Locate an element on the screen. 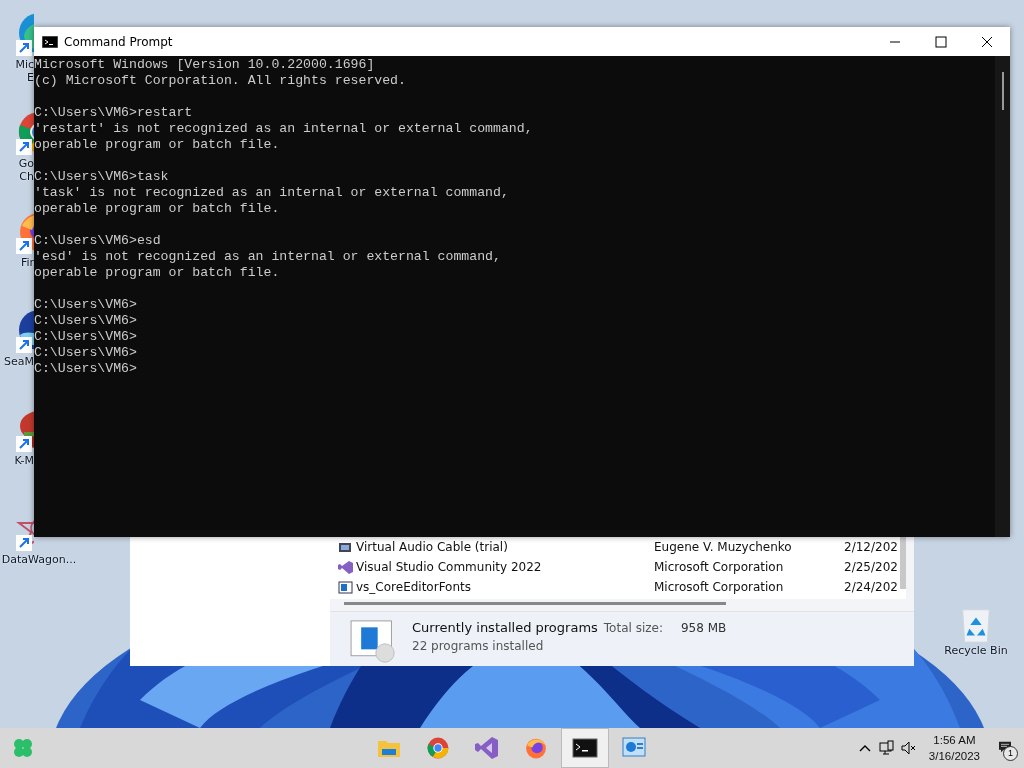 The width and height of the screenshot is (1024, 768). console-line: Microsoft Windows [Version 10.0.22000.1696] is located at coordinates (205, 65).